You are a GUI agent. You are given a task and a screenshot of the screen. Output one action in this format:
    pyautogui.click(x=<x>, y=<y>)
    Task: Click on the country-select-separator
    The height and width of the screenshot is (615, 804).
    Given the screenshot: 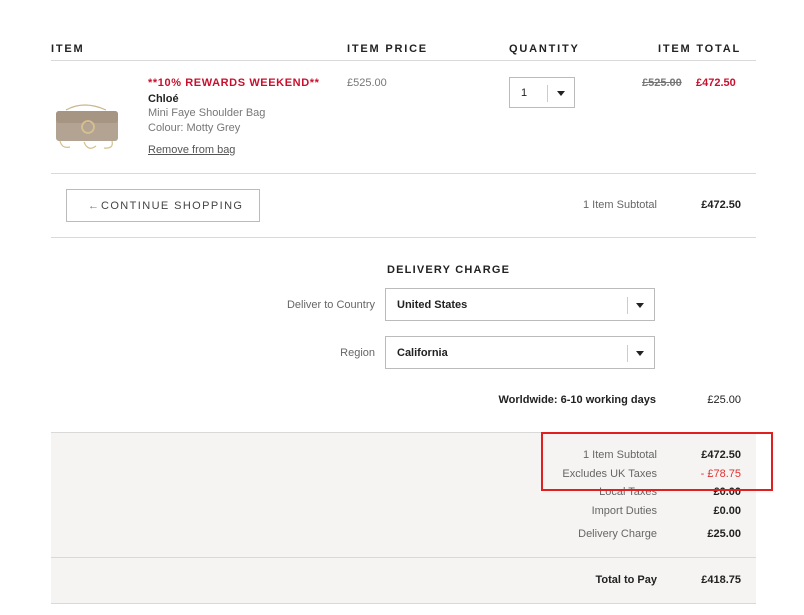 What is the action you would take?
    pyautogui.click(x=627, y=305)
    